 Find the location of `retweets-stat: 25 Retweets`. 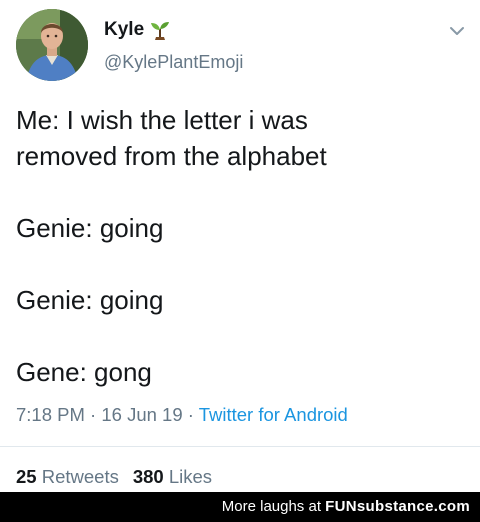

retweets-stat: 25 Retweets is located at coordinates (67, 476).